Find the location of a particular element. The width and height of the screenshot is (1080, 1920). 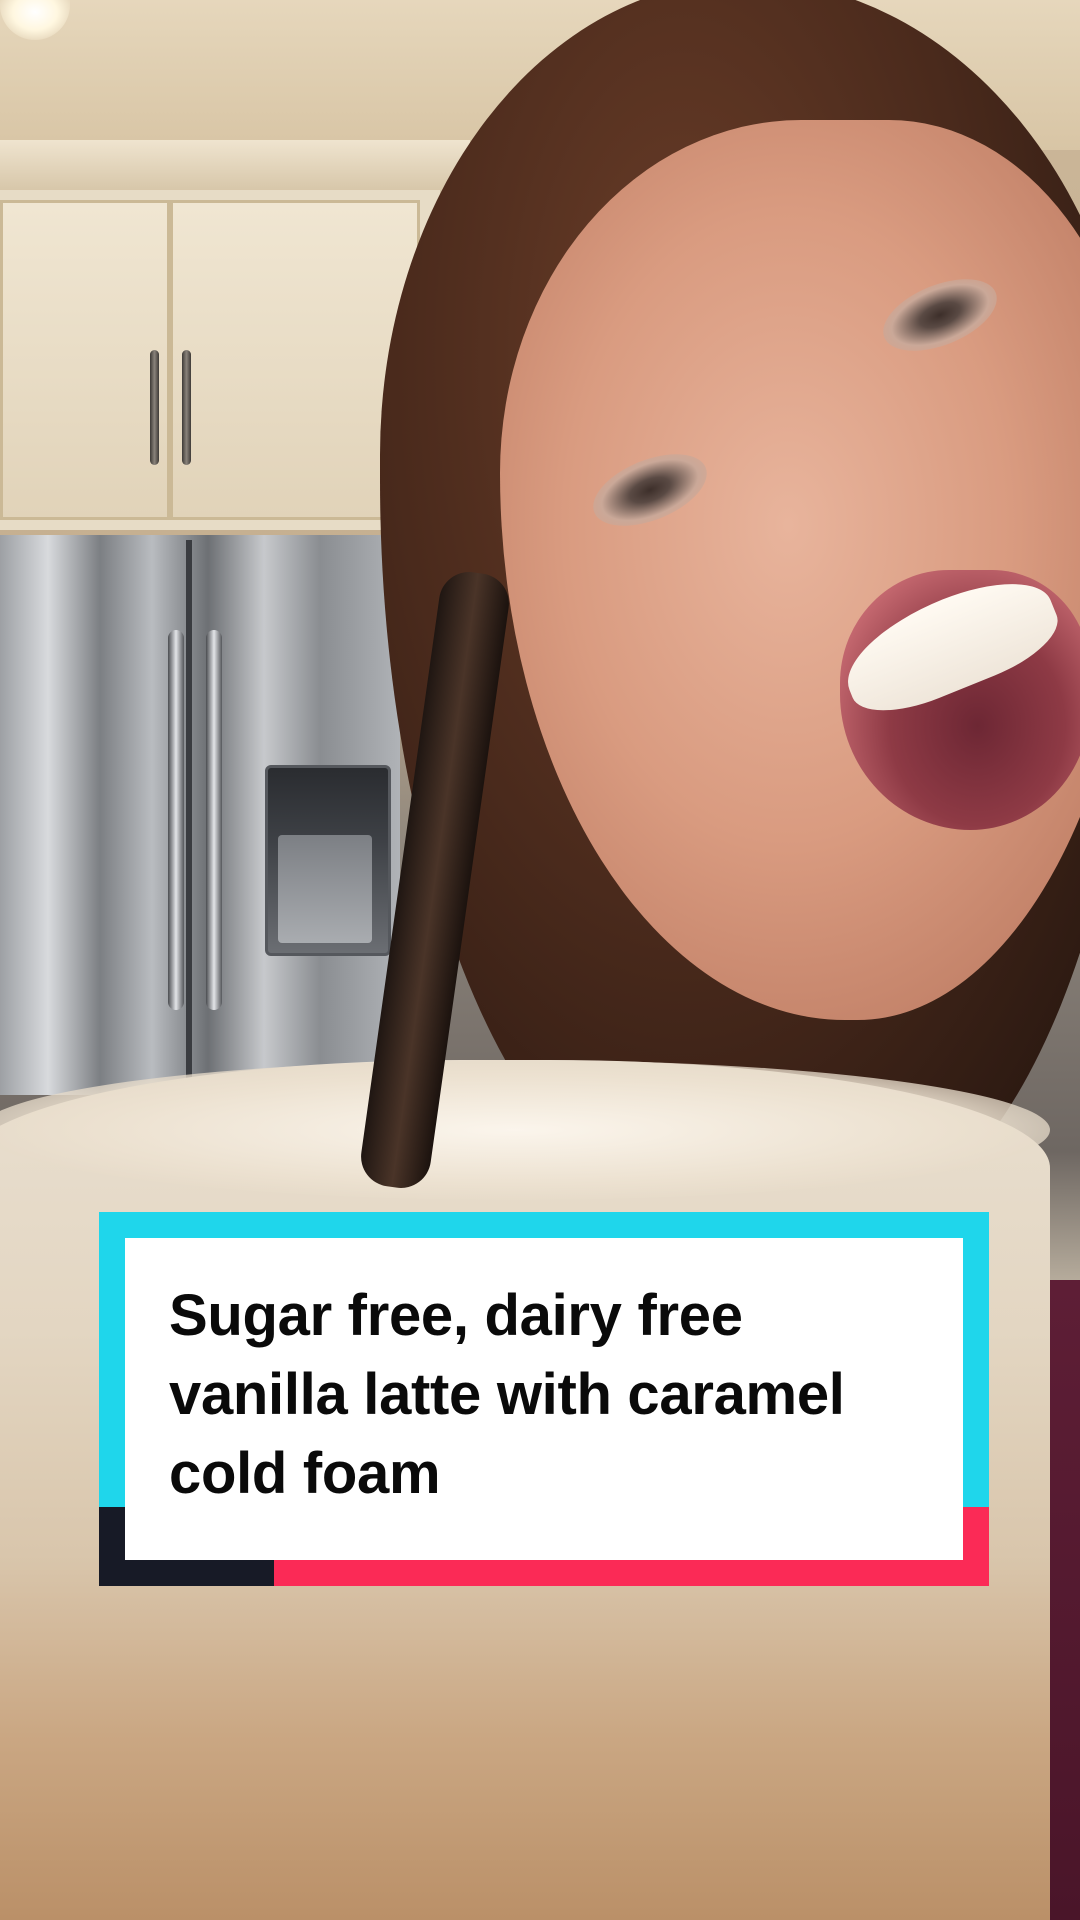

caption-line-1: Sugar free, dairy free is located at coordinates (456, 1315).